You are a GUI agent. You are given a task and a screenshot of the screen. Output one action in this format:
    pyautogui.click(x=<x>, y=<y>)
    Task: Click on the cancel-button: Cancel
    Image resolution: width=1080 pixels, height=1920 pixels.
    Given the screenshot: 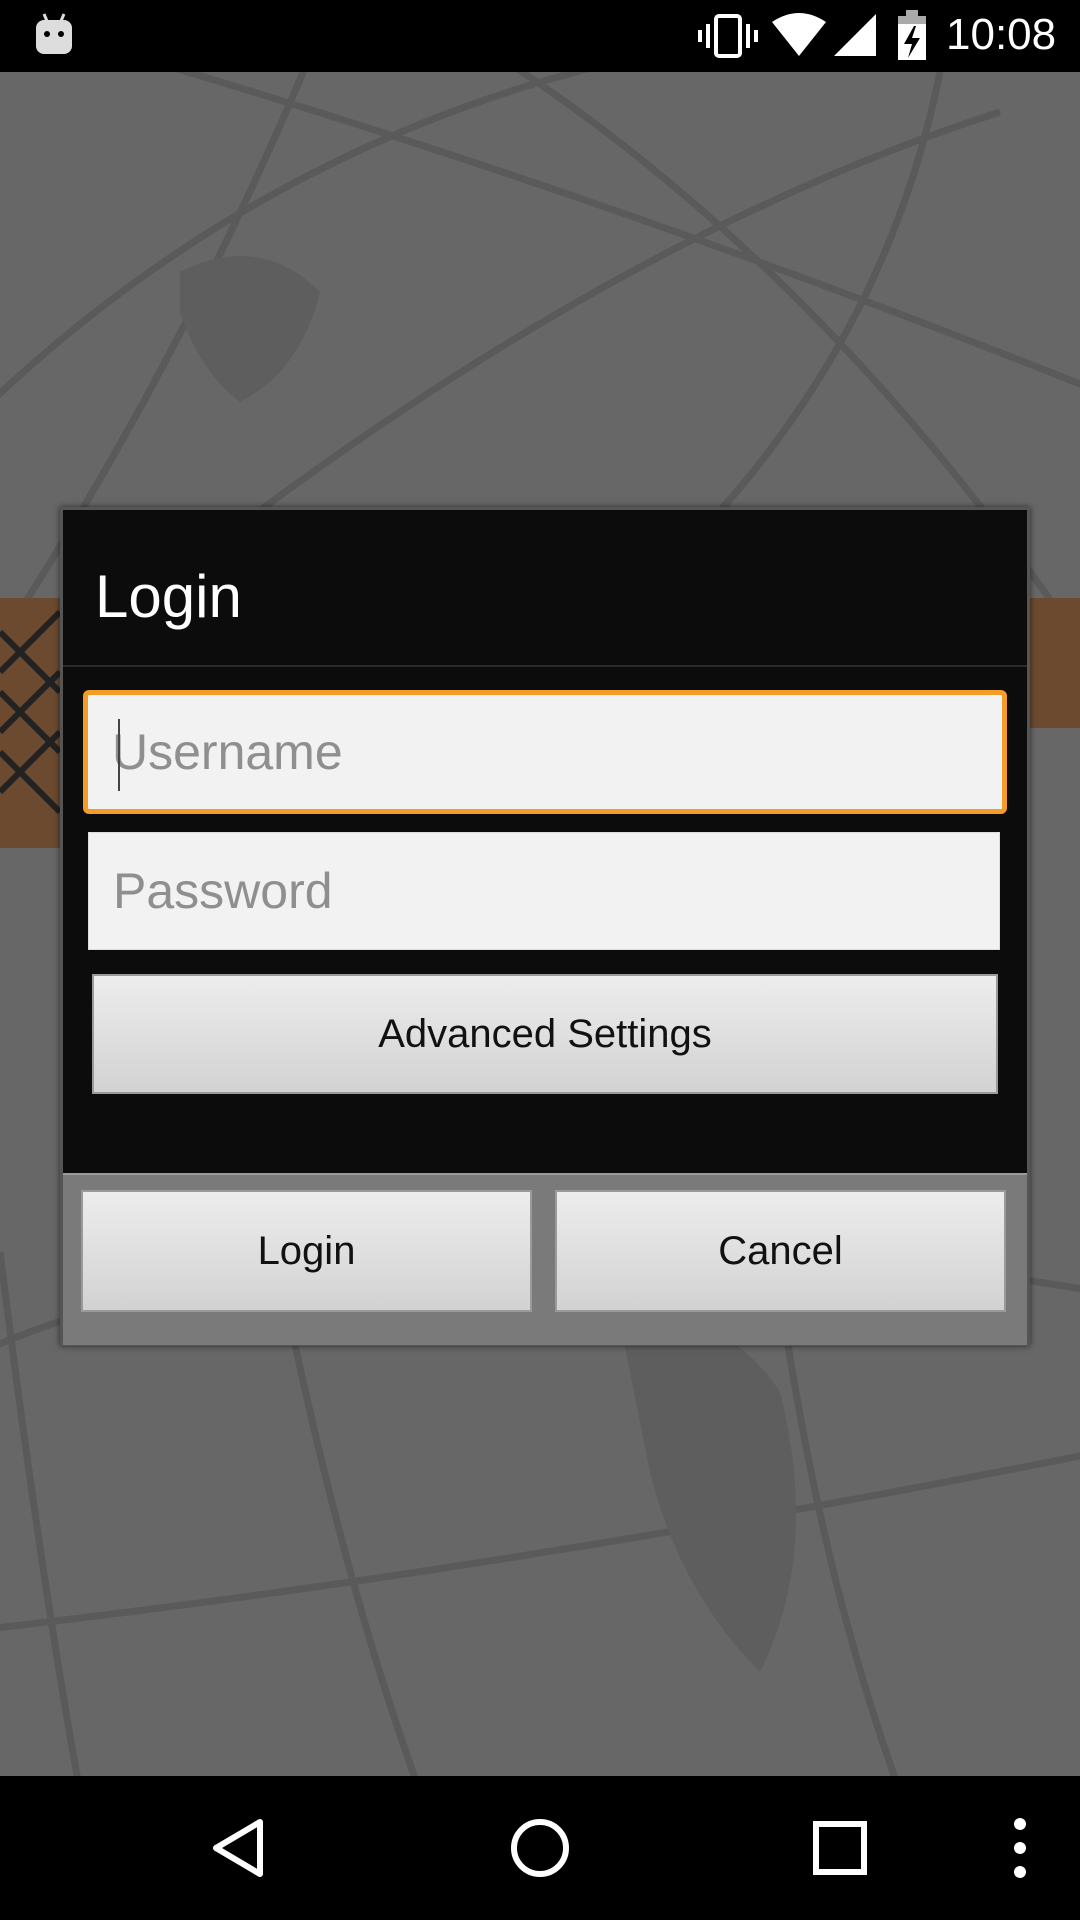 What is the action you would take?
    pyautogui.click(x=780, y=1251)
    